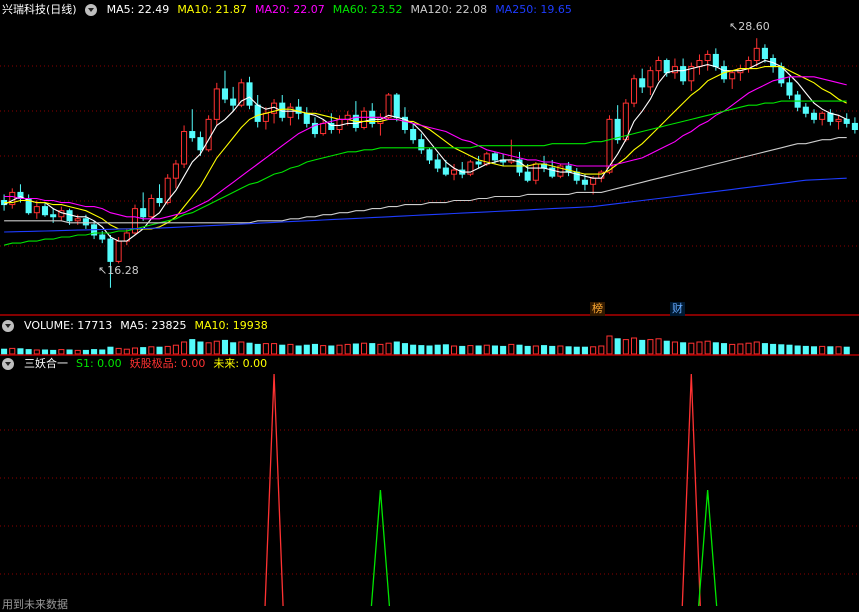 This screenshot has height=612, width=859. I want to click on s1-label: S1: 0.00, so click(99, 363).